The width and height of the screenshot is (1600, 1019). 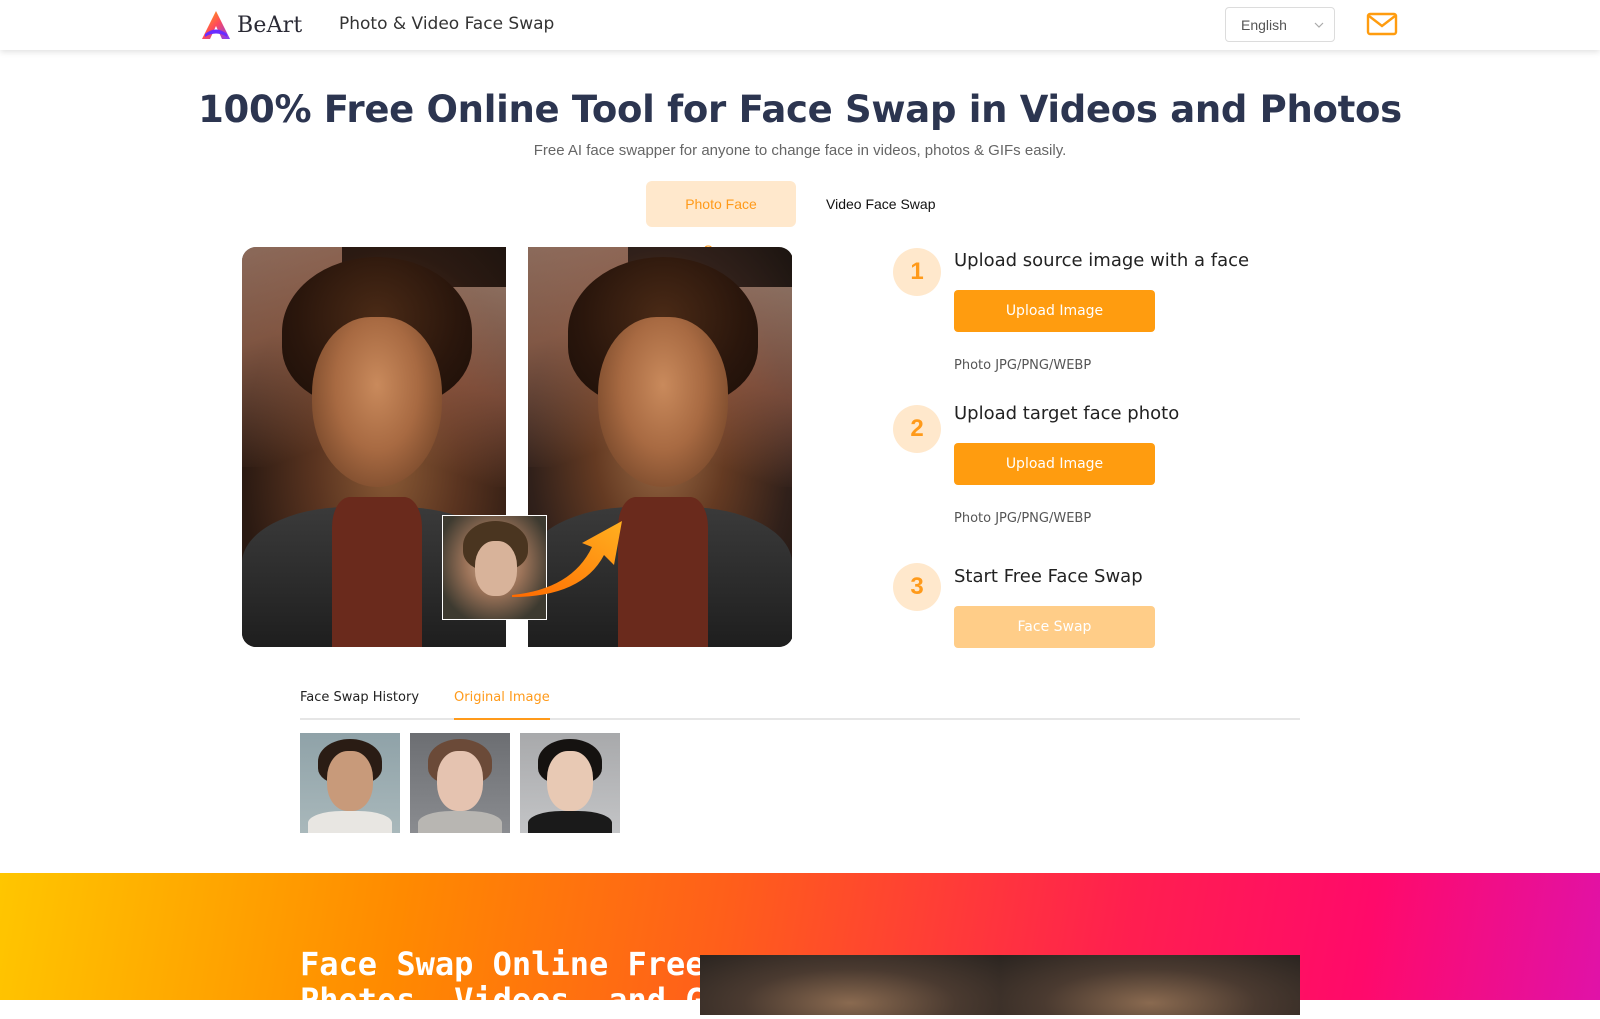 I want to click on step-2-title: Upload target face photo, so click(x=1067, y=413).